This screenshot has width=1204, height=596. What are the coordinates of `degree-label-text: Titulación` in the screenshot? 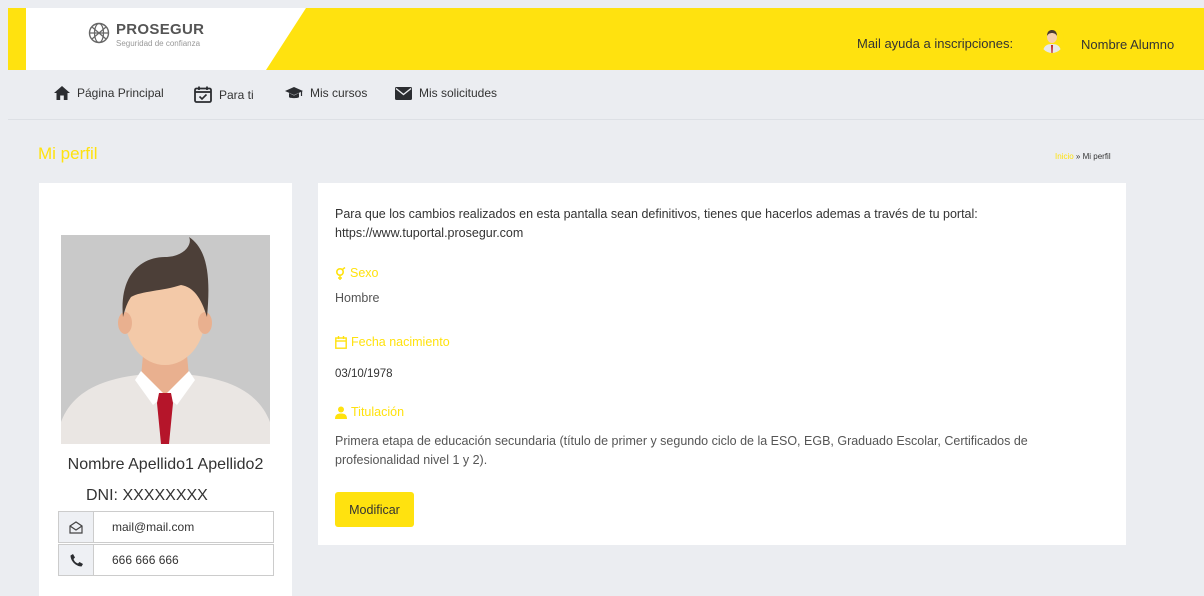 It's located at (378, 412).